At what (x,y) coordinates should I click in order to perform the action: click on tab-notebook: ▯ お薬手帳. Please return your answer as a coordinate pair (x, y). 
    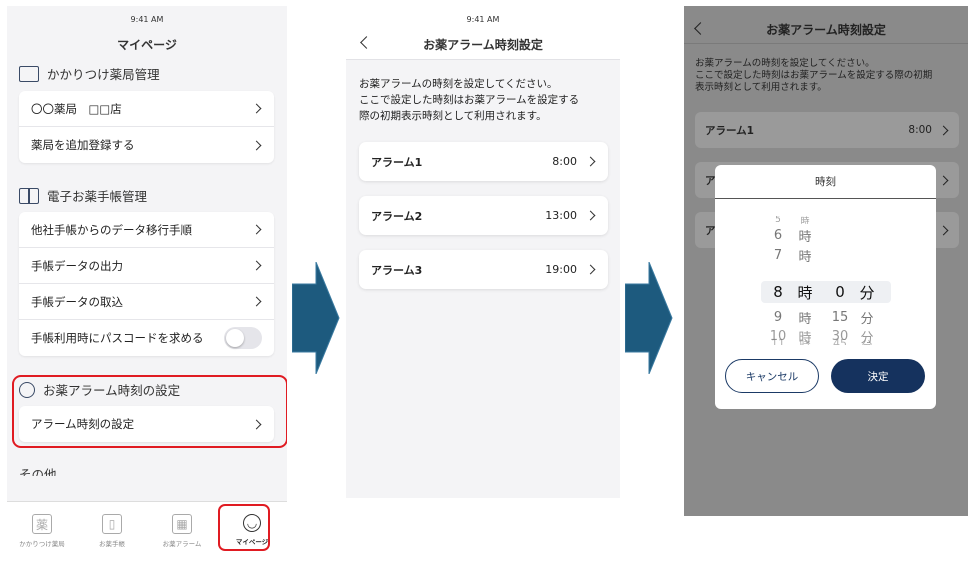
    Looking at the image, I should click on (112, 531).